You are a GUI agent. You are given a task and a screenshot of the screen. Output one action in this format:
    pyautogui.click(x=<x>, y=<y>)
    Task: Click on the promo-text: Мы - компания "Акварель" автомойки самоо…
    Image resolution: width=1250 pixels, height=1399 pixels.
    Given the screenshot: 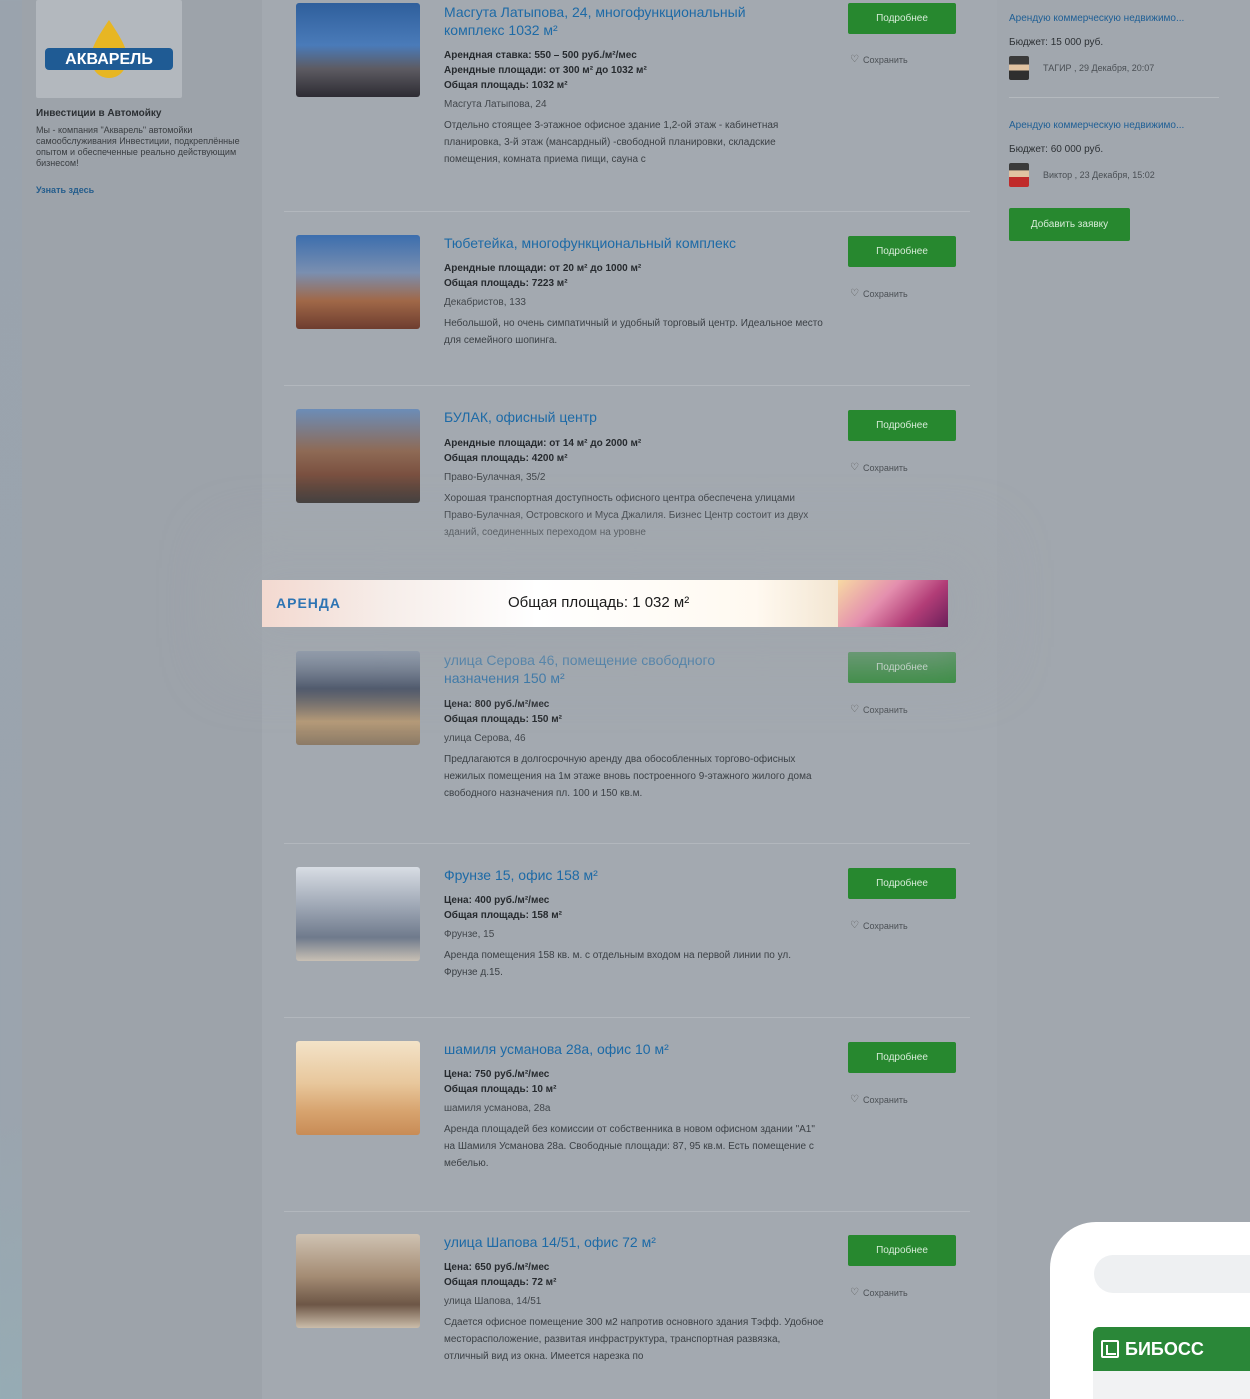 What is the action you would take?
    pyautogui.click(x=138, y=146)
    